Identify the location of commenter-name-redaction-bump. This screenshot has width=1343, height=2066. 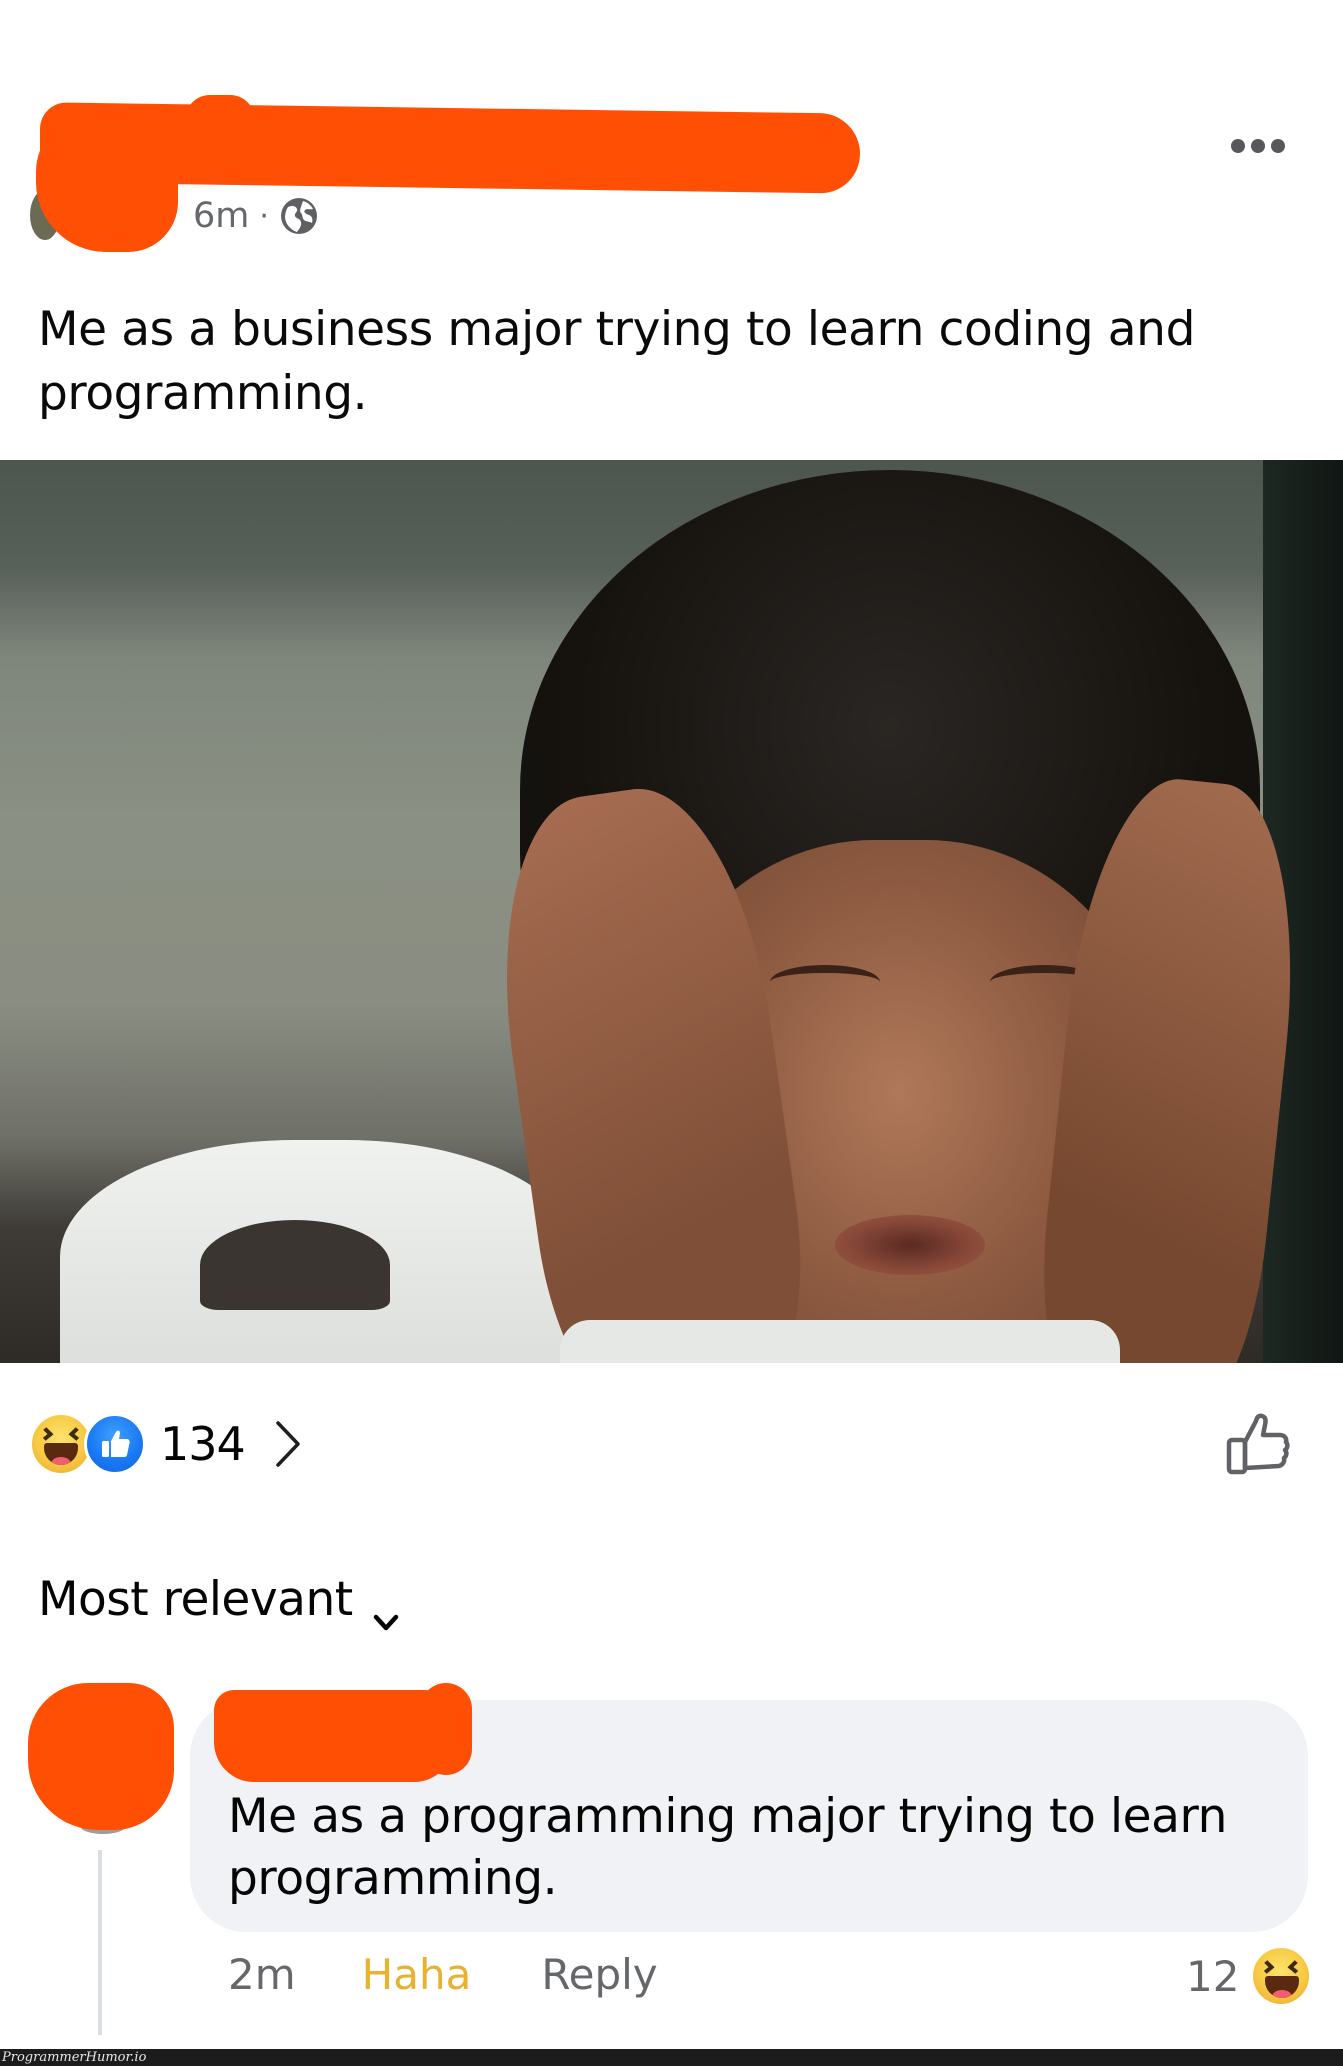
(446, 1729).